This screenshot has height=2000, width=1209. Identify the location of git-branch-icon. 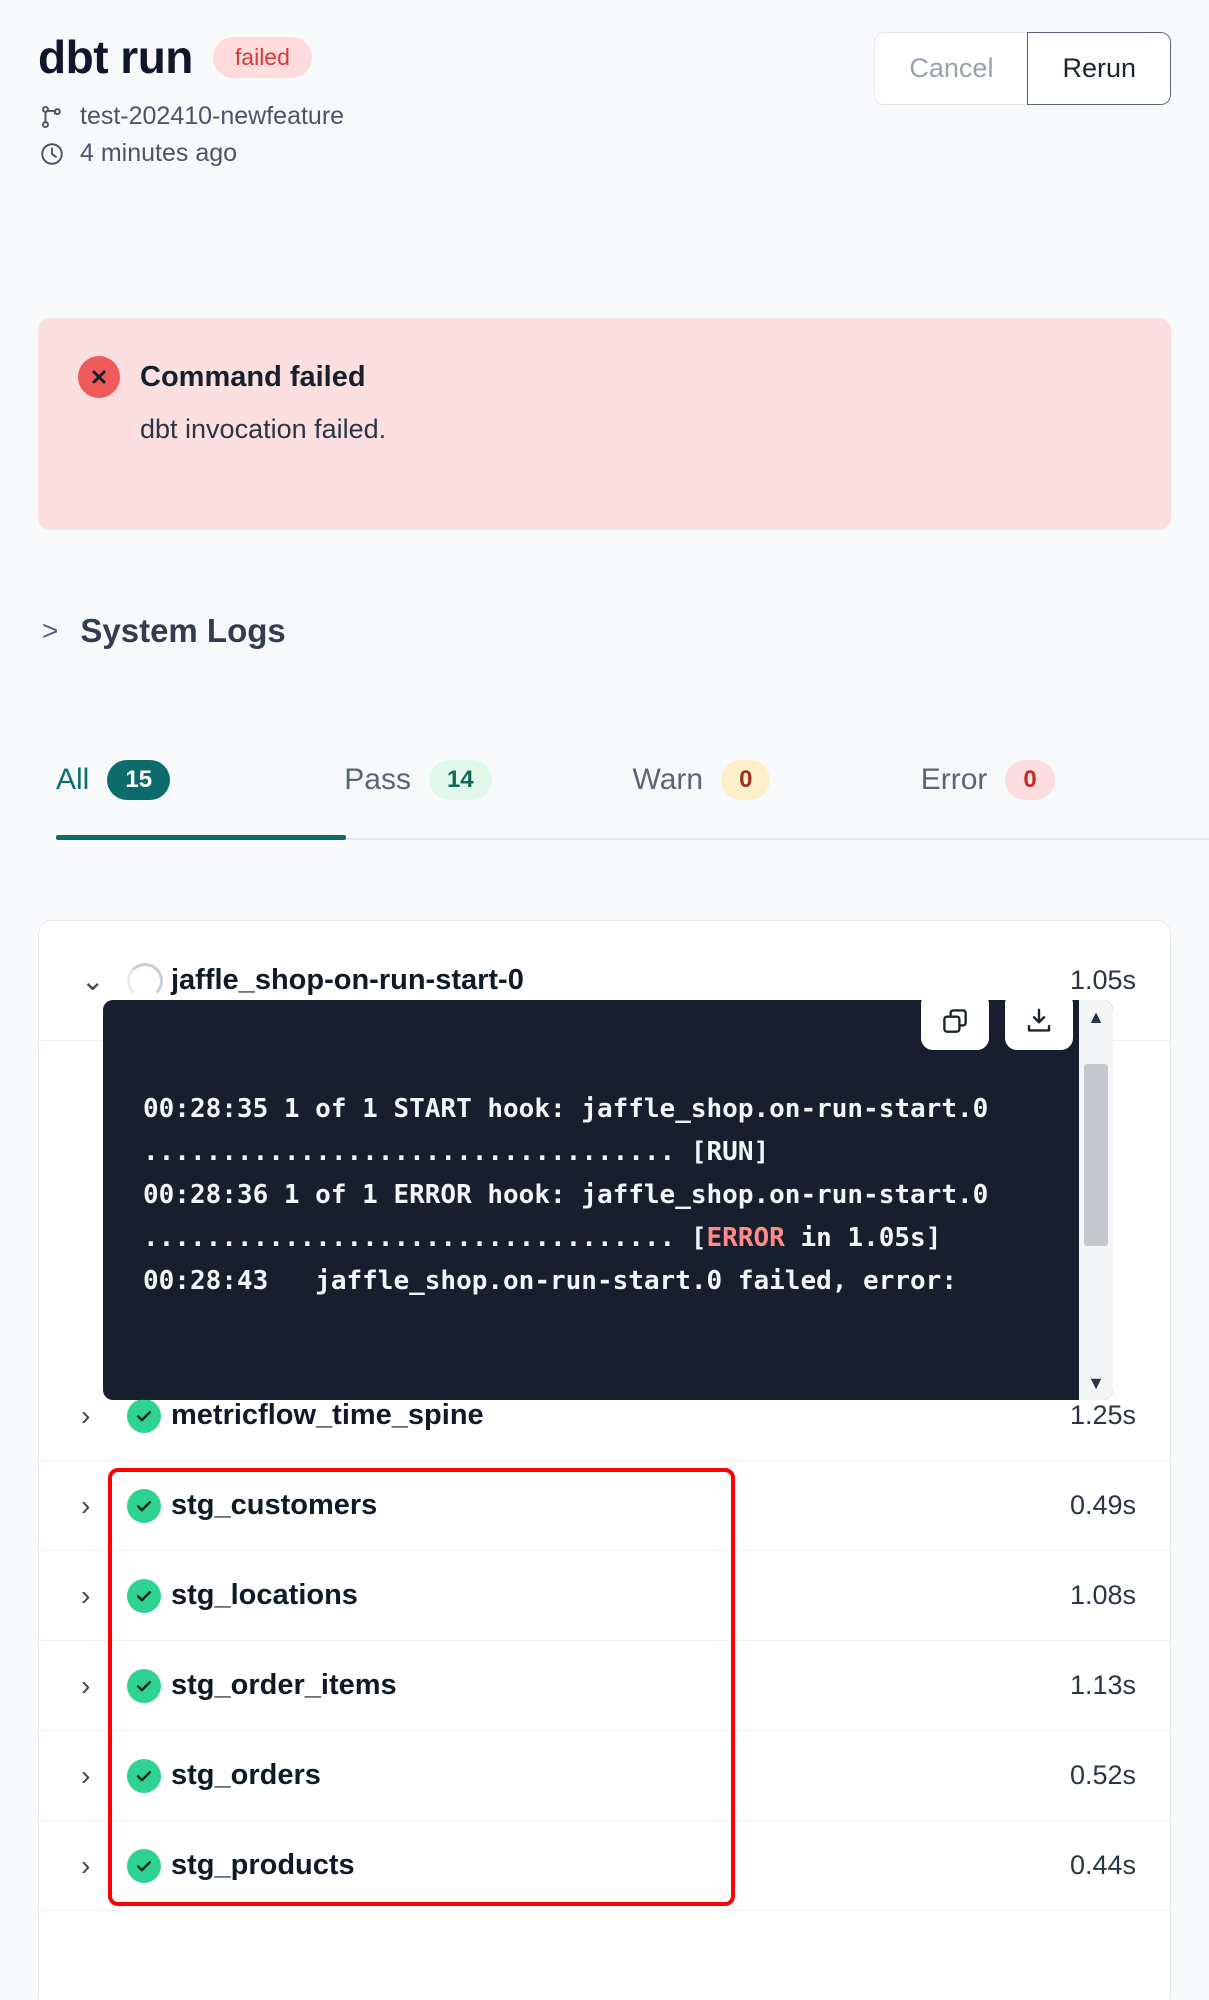
(52, 117).